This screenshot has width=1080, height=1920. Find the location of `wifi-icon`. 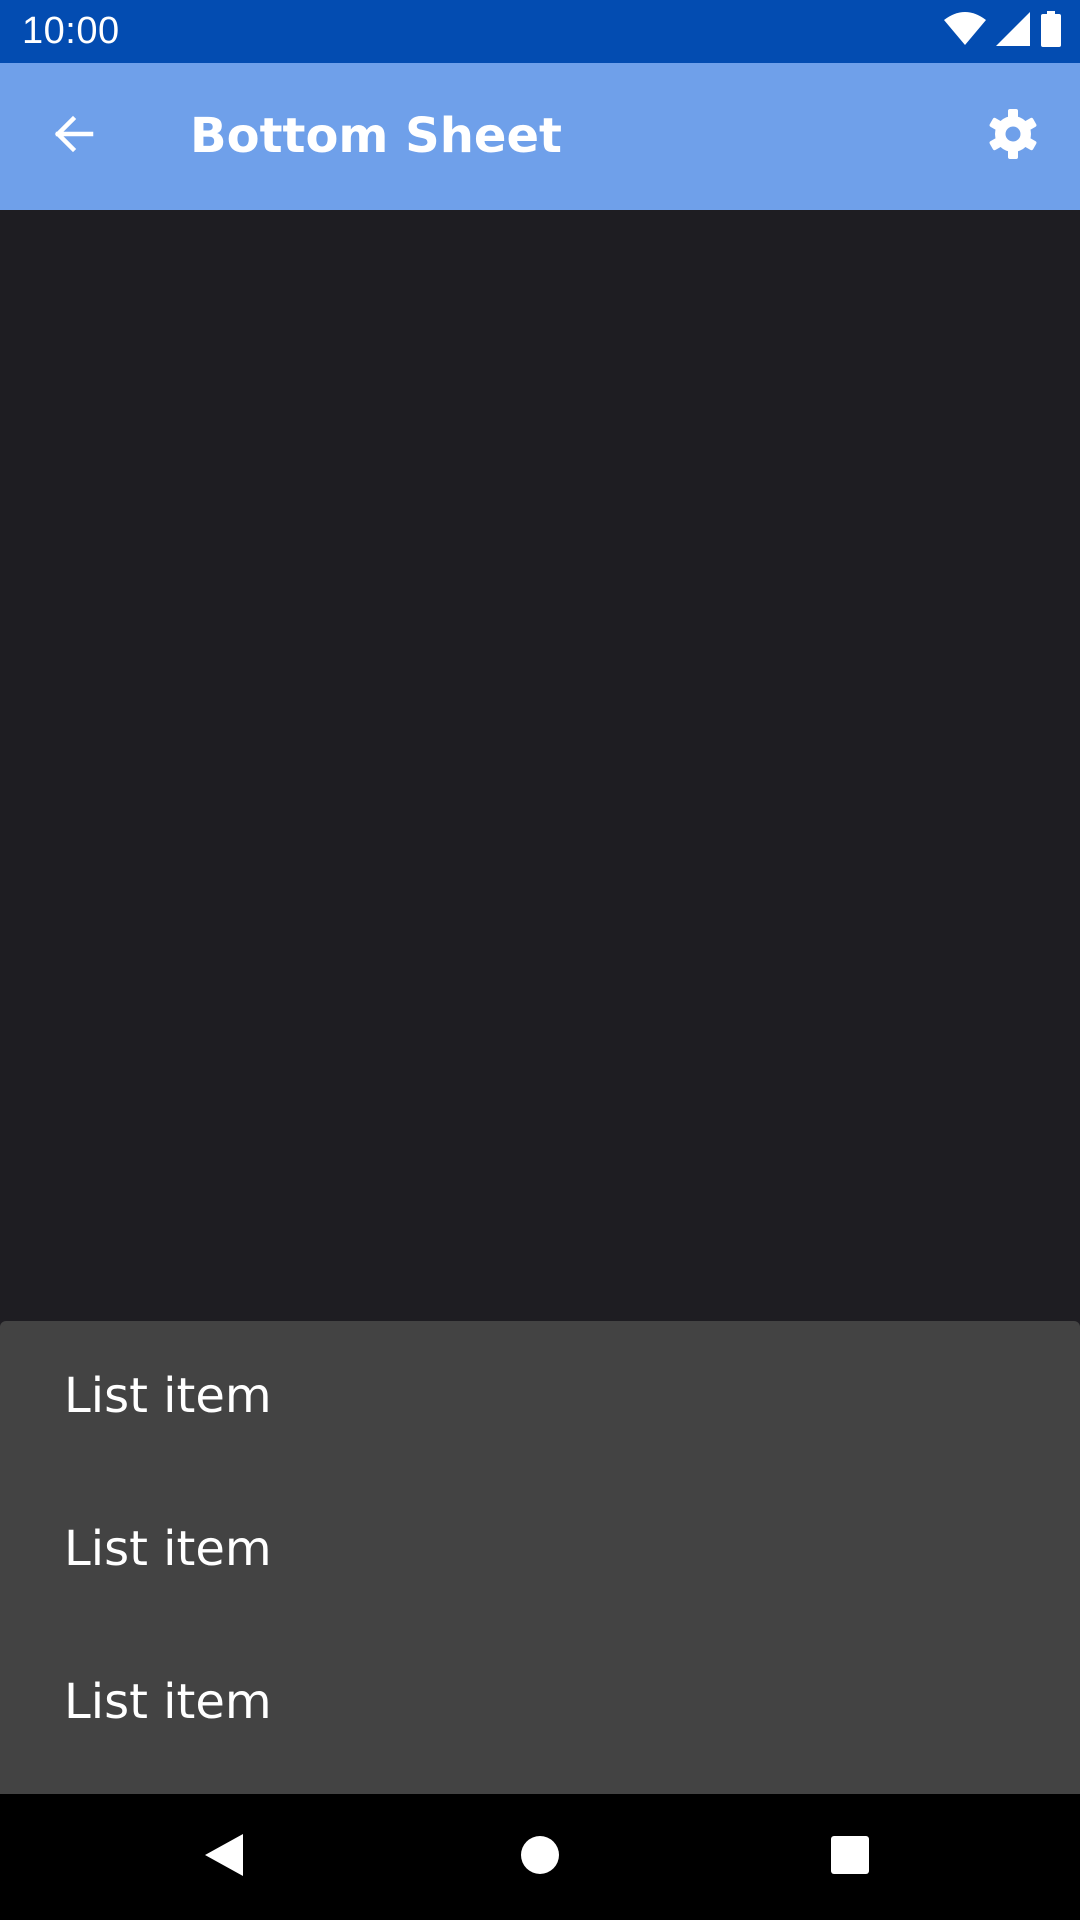

wifi-icon is located at coordinates (965, 31).